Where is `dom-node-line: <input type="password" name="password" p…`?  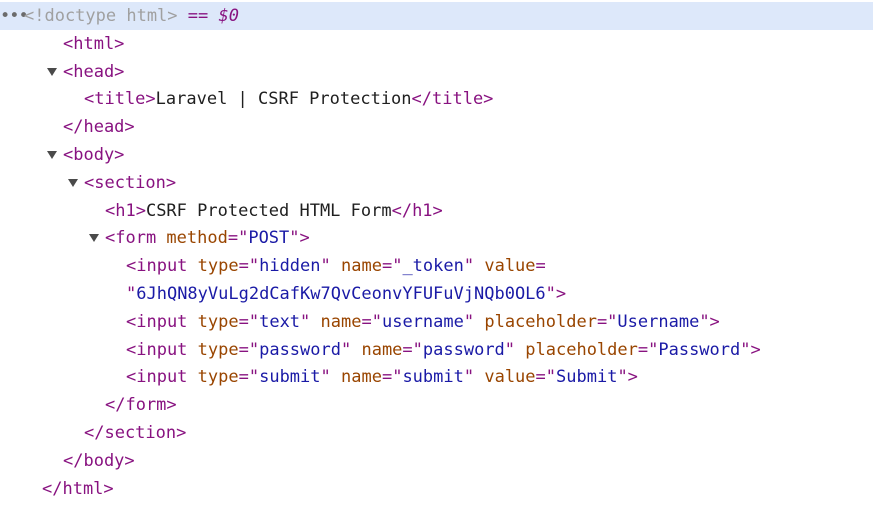 dom-node-line: <input type="password" name="password" p… is located at coordinates (436, 350).